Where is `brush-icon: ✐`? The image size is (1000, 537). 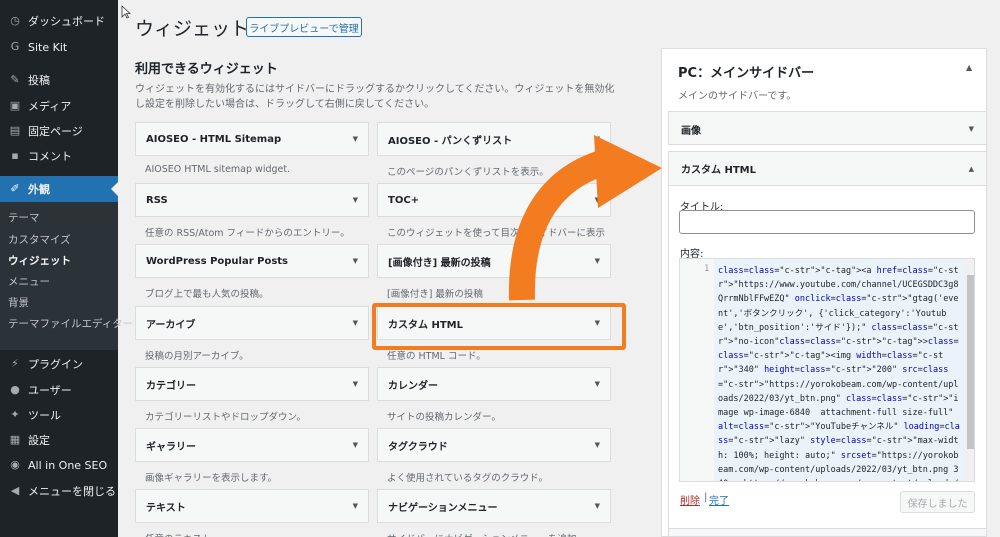 brush-icon: ✐ is located at coordinates (15, 188).